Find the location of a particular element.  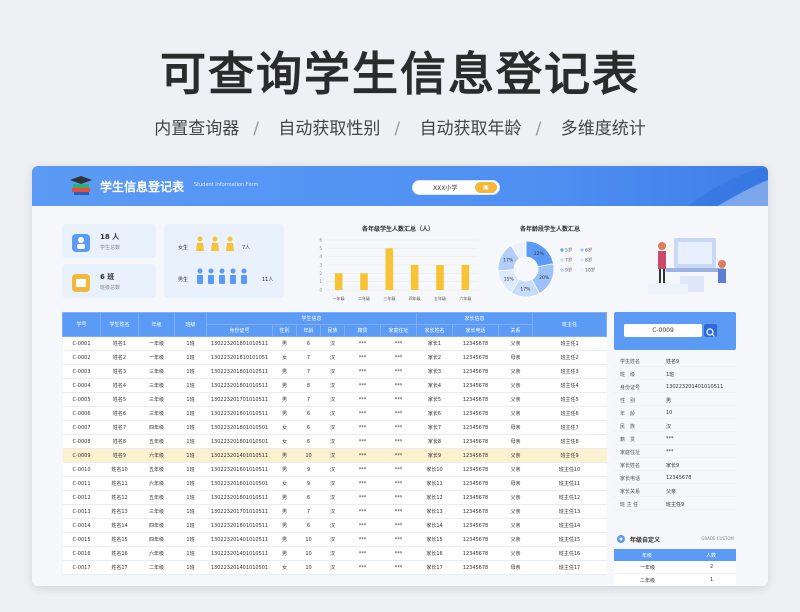

detail-key: 身份证号 is located at coordinates (630, 388).